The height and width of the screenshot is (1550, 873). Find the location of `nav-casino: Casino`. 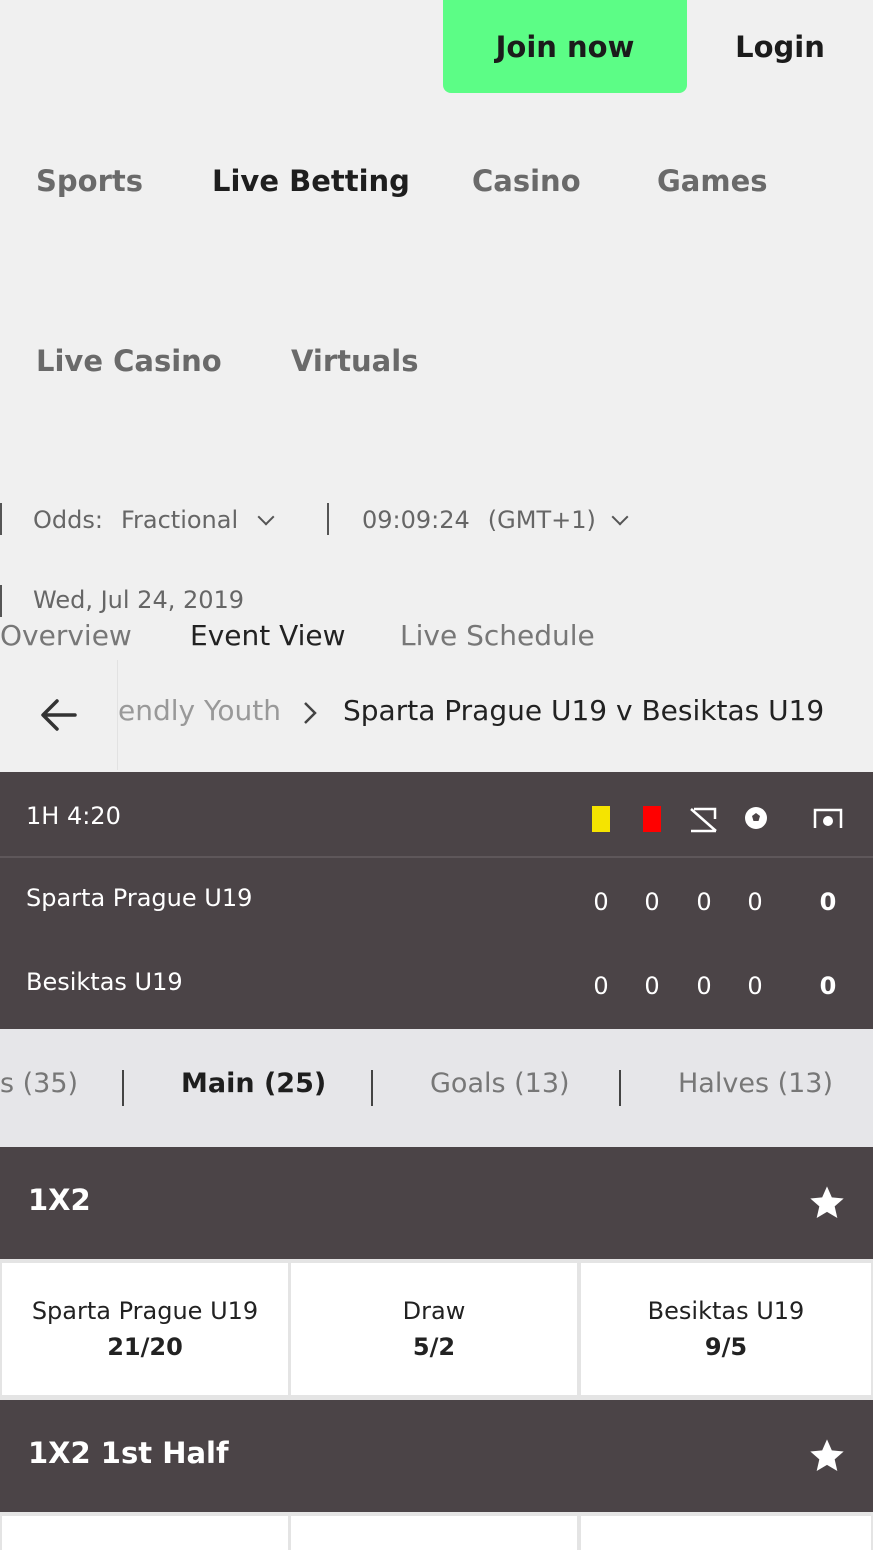

nav-casino: Casino is located at coordinates (526, 181).